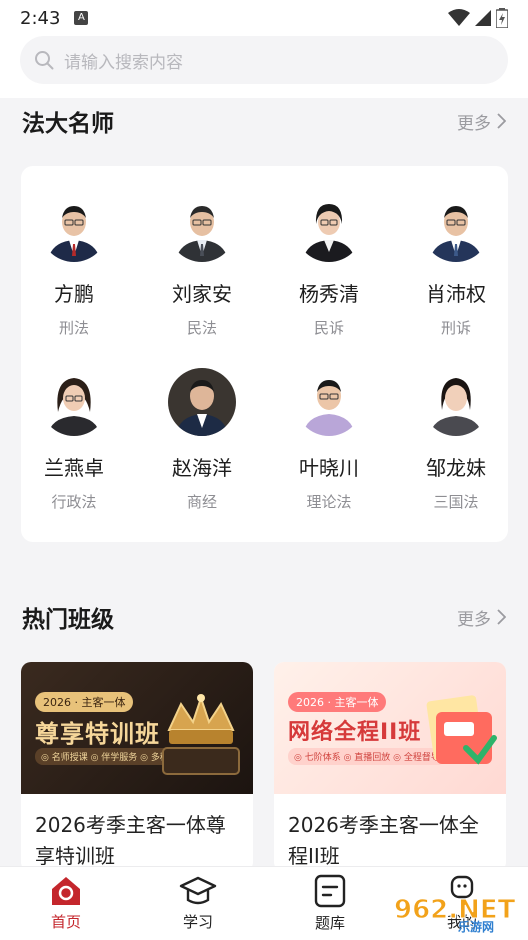  What do you see at coordinates (502, 18) in the screenshot?
I see `battery-icon` at bounding box center [502, 18].